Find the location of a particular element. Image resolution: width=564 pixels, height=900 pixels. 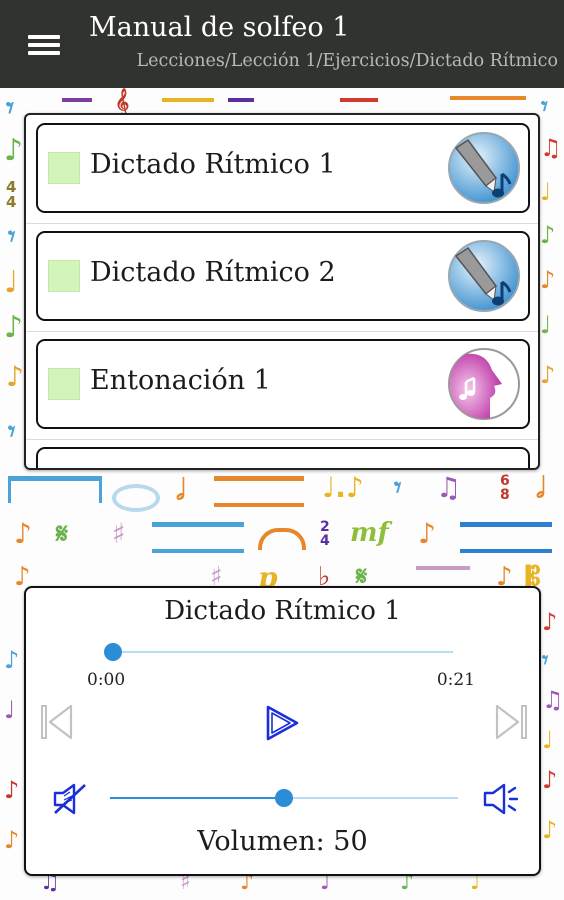

list-item: Dictado Rítmico 2 is located at coordinates (283, 276).